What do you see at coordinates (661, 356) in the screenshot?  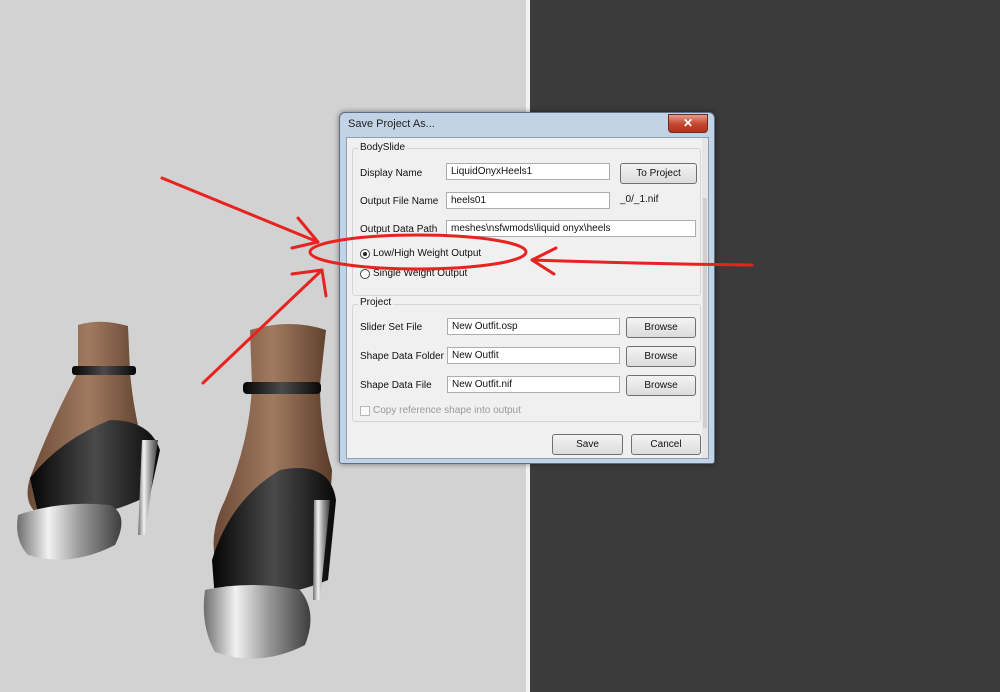 I see `shape-folder-browse-button: Browse` at bounding box center [661, 356].